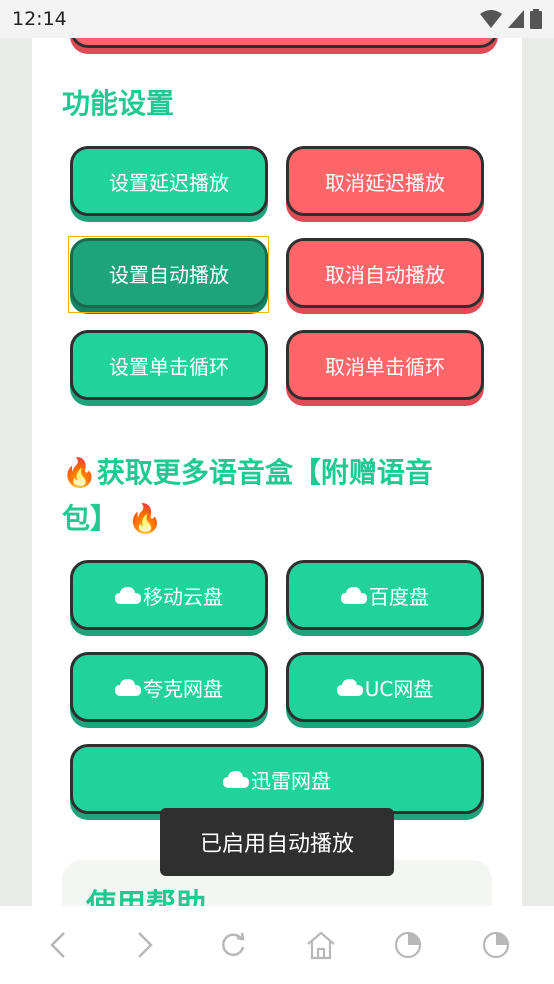 This screenshot has width=554, height=984. Describe the element at coordinates (277, 496) in the screenshot. I see `section-title-more-voice: 🔥获取更多语音盒【附赠语音 包】 🔥` at that location.